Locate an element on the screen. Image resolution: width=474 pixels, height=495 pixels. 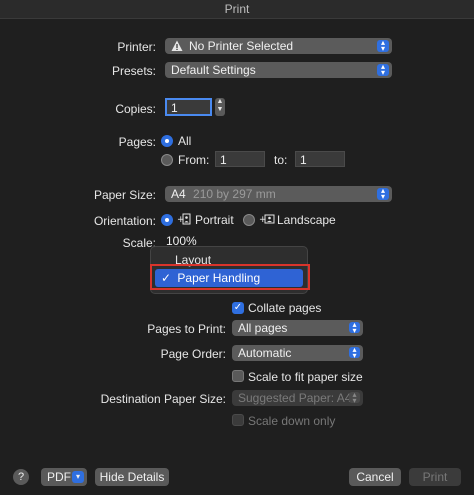
printer-popup: No Printer Selected ▴ ▾ is located at coordinates (278, 46).